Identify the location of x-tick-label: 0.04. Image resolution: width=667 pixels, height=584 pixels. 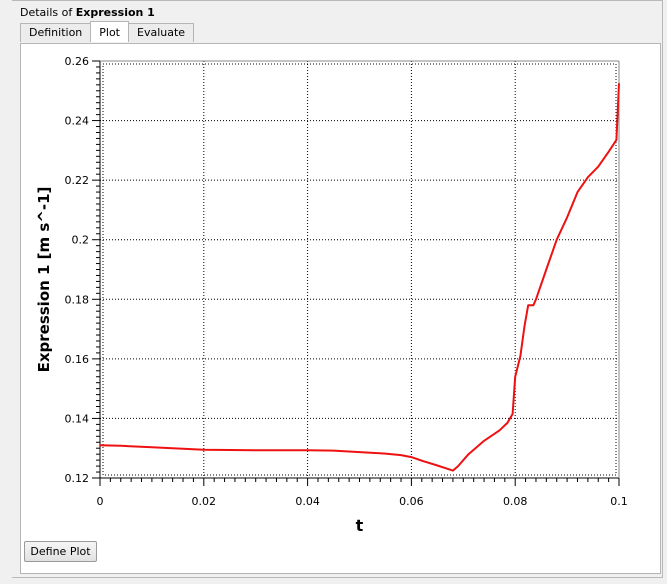
(307, 501).